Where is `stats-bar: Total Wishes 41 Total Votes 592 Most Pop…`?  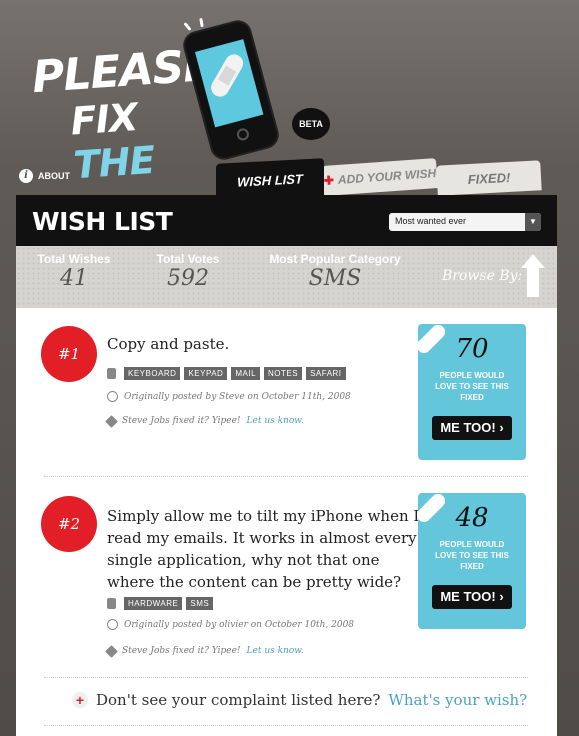
stats-bar: Total Wishes 41 Total Votes 592 Most Pop… is located at coordinates (286, 277).